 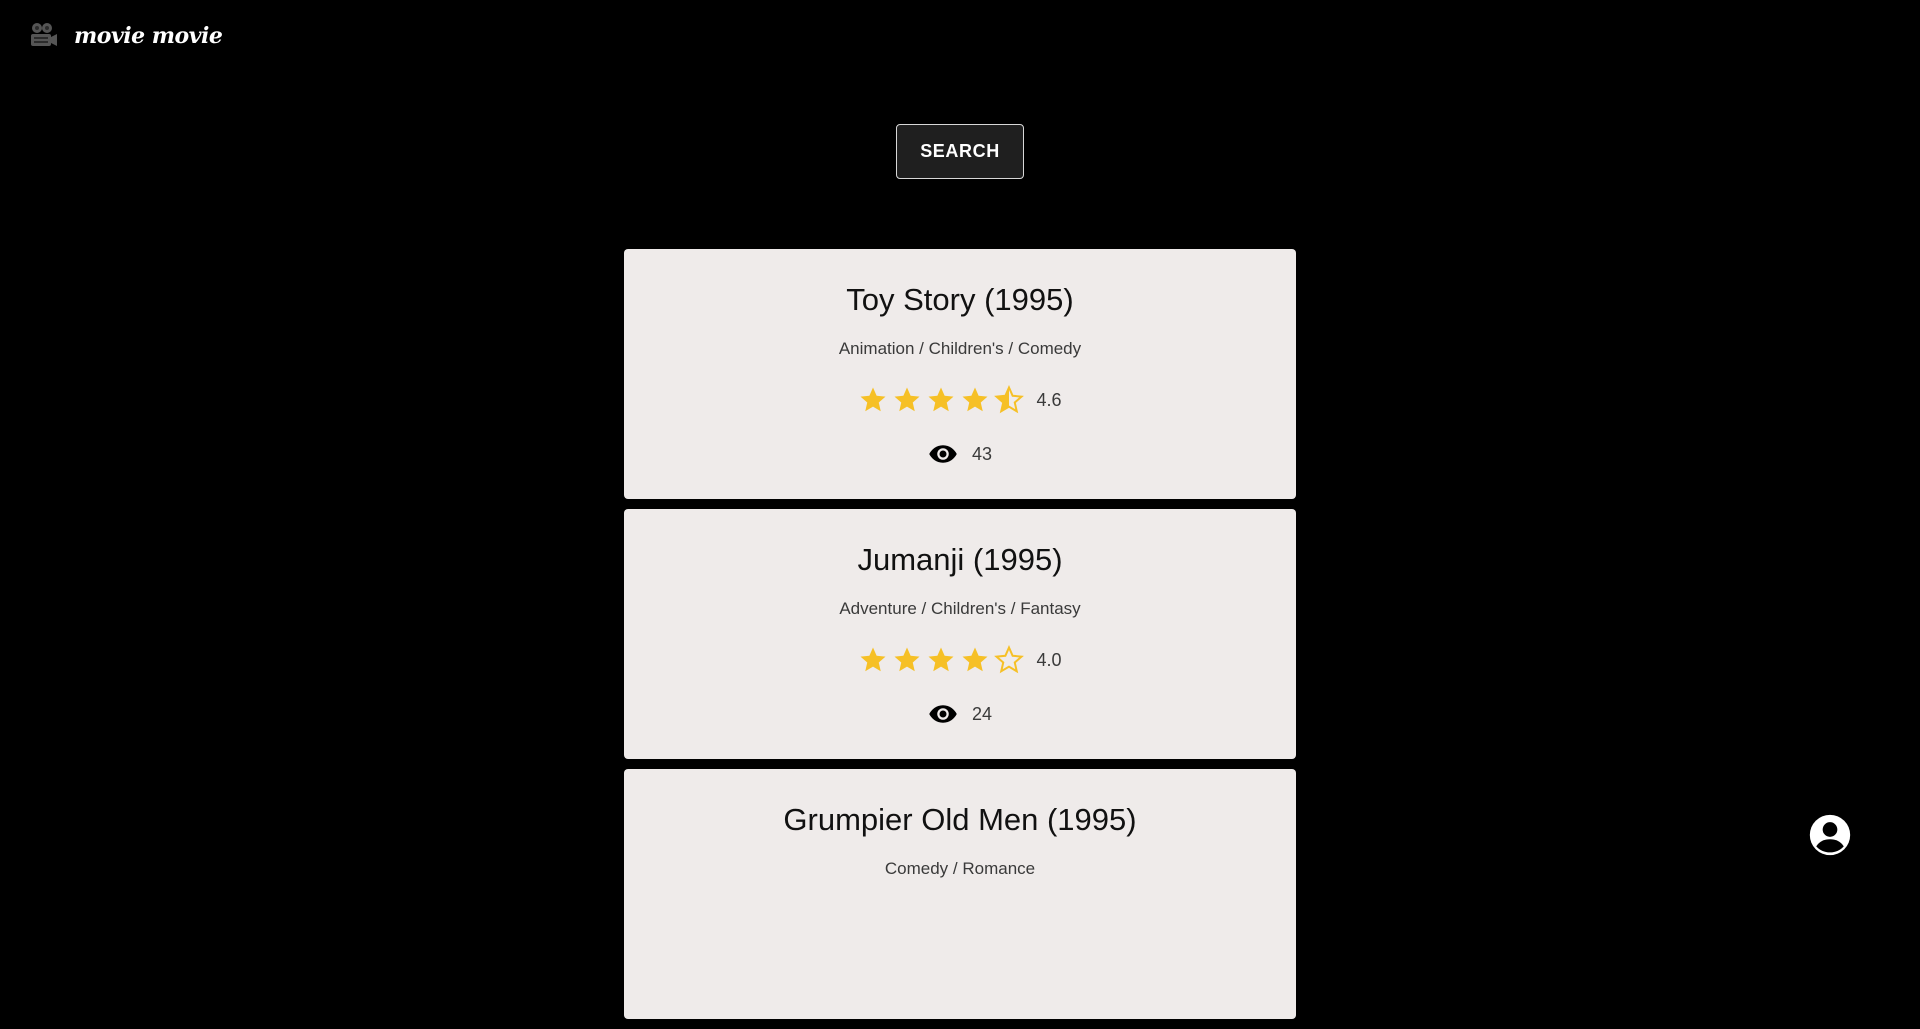 I want to click on movie-title: Jumanji (1995), so click(x=960, y=559).